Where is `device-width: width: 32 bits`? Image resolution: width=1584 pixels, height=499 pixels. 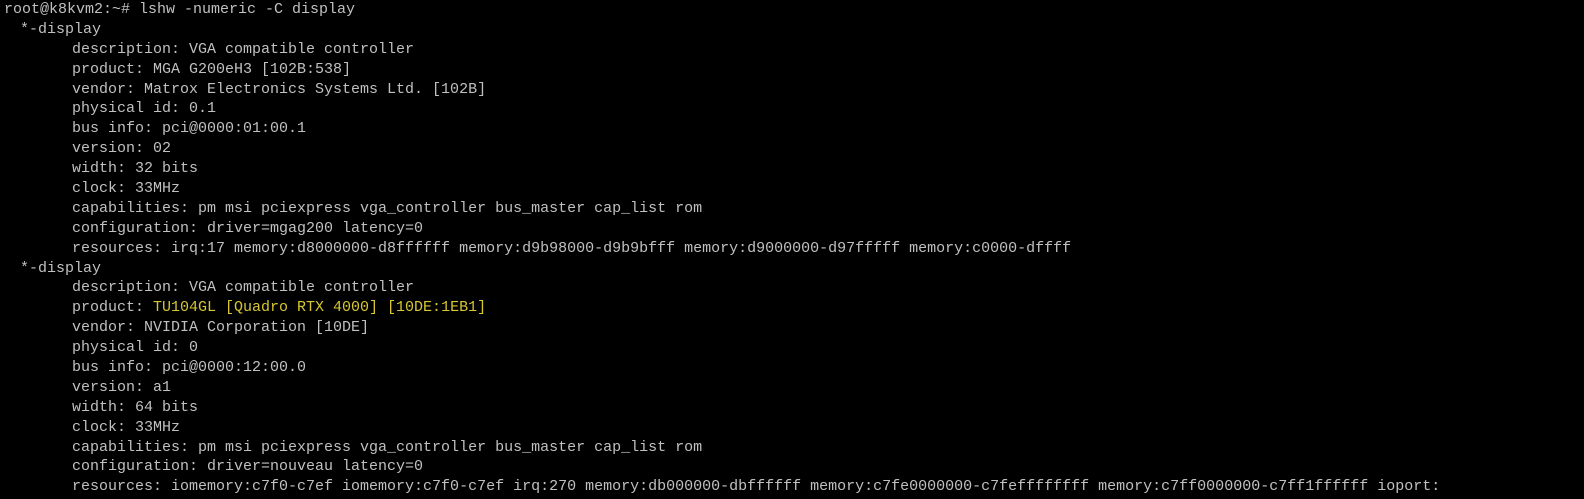 device-width: width: 32 bits is located at coordinates (135, 169).